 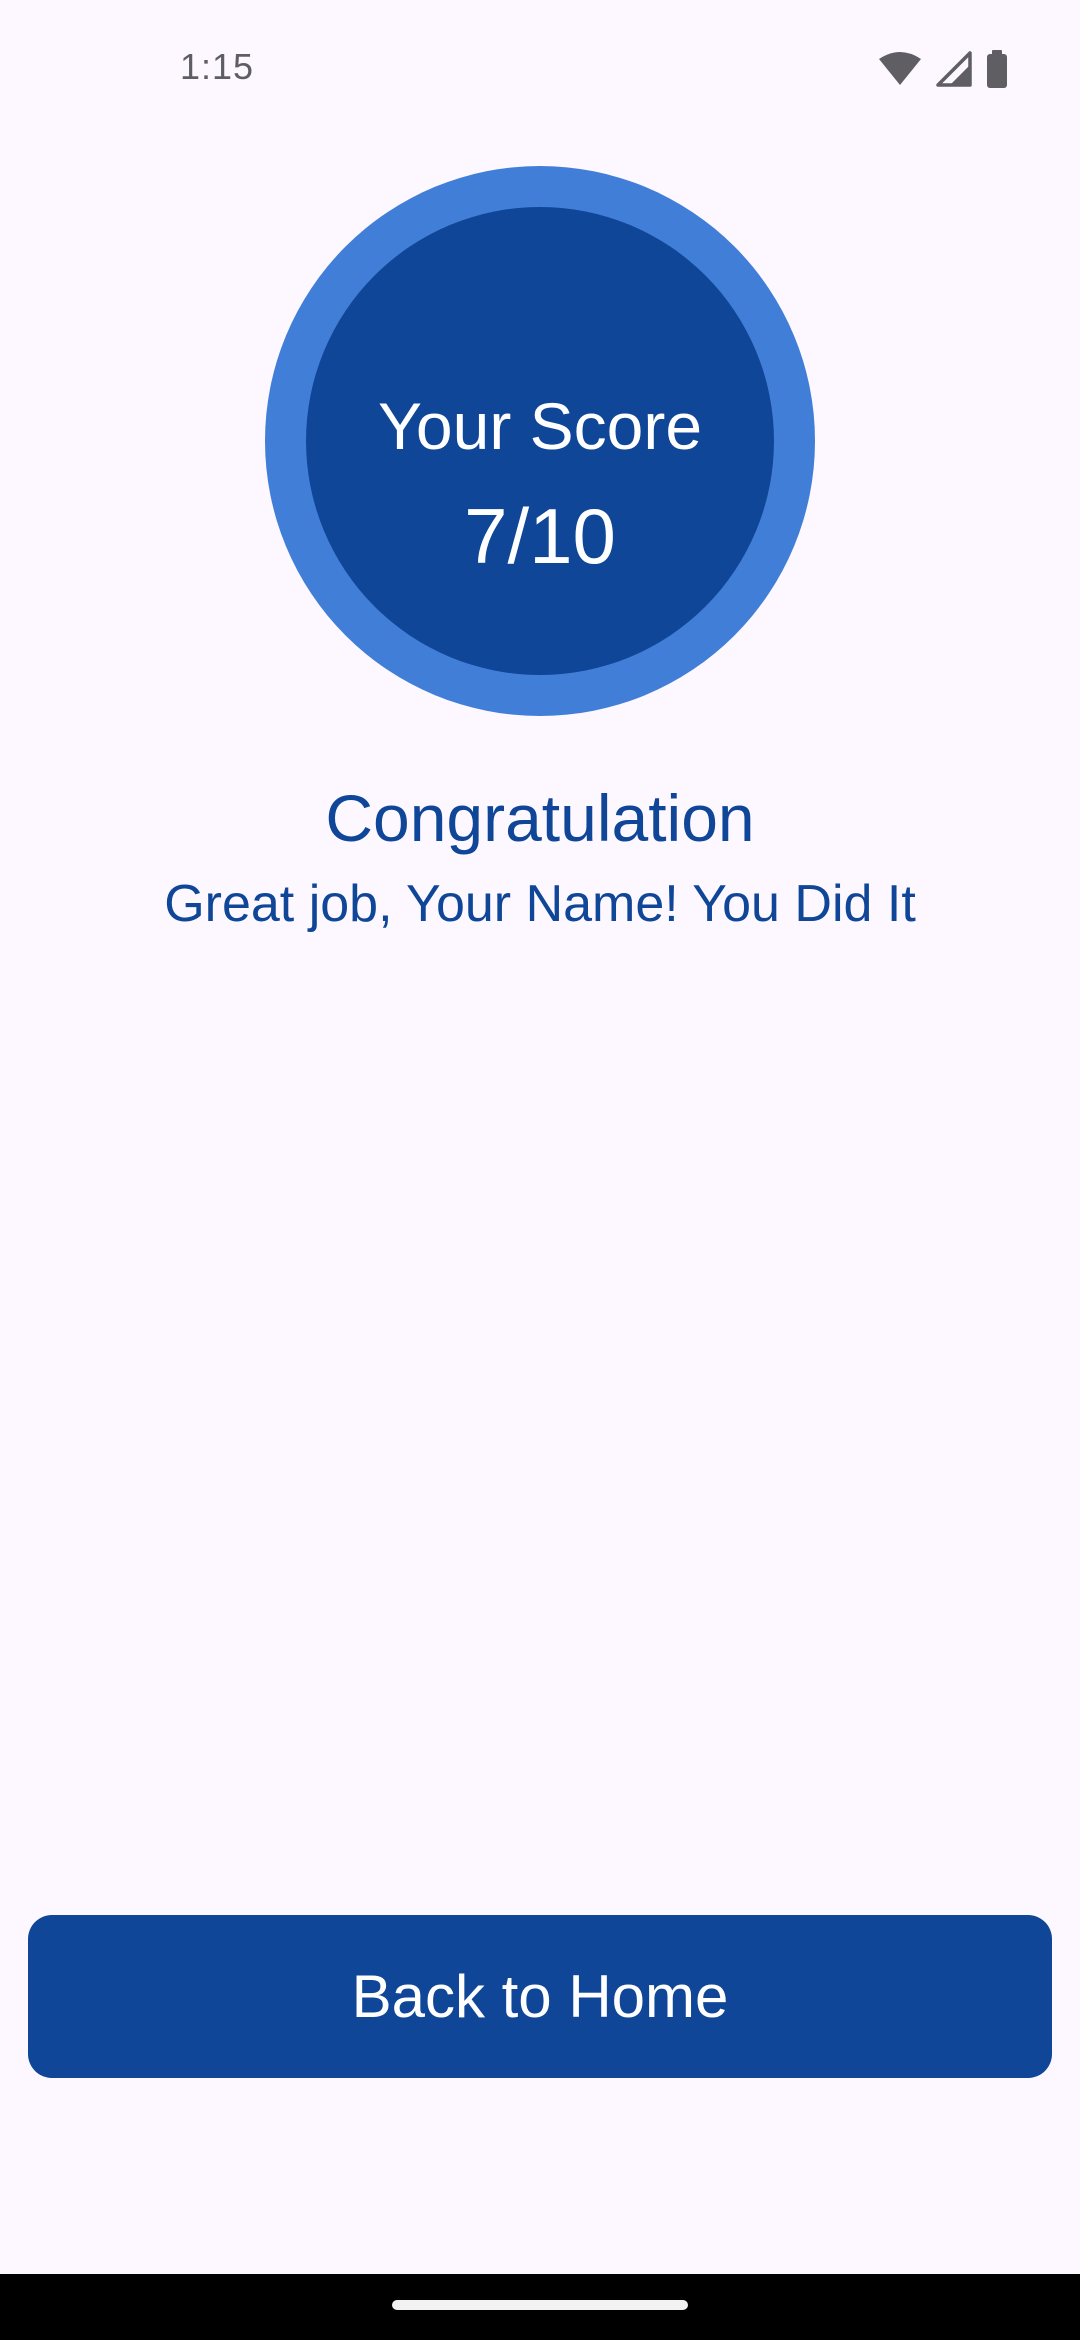 I want to click on status-bar: 1:15, so click(x=540, y=70).